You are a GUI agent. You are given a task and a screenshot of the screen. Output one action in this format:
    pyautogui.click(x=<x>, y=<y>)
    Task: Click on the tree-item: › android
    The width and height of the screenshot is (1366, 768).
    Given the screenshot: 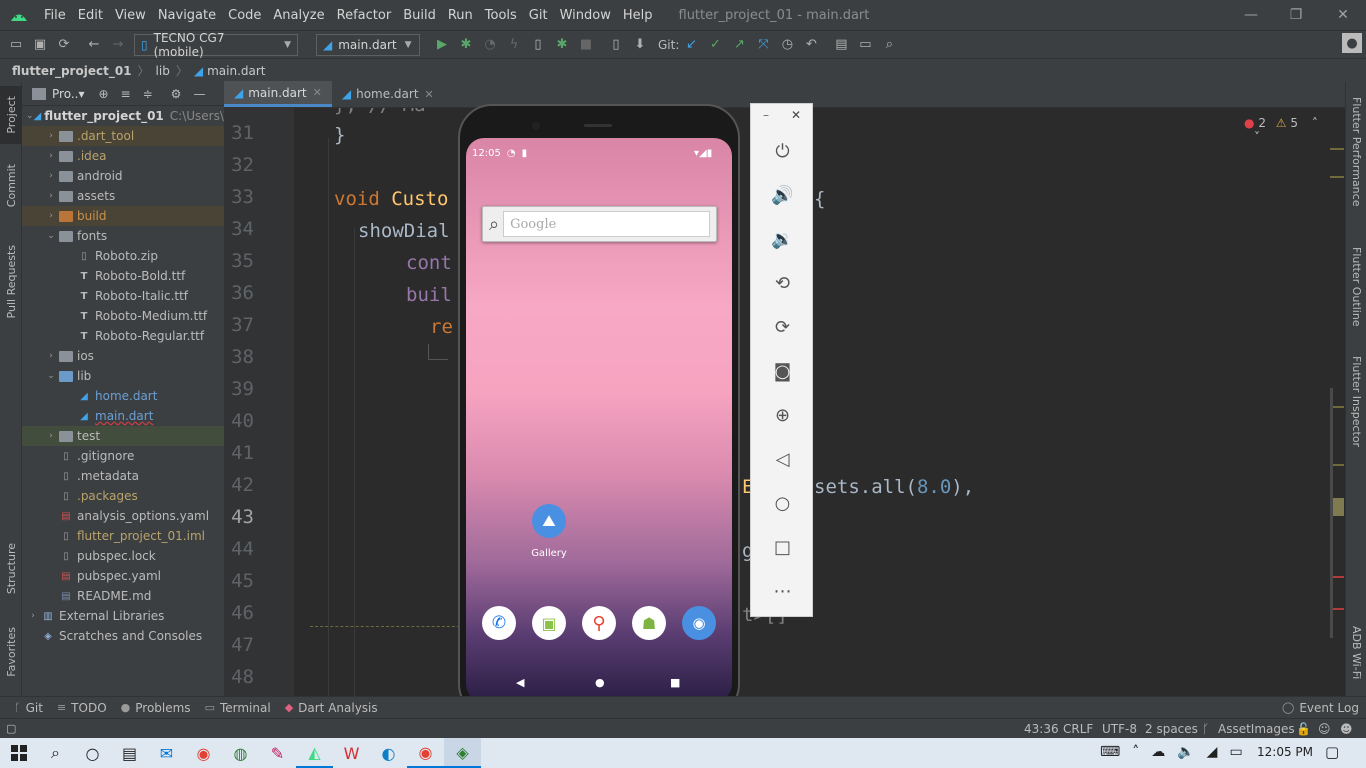 What is the action you would take?
    pyautogui.click(x=123, y=176)
    